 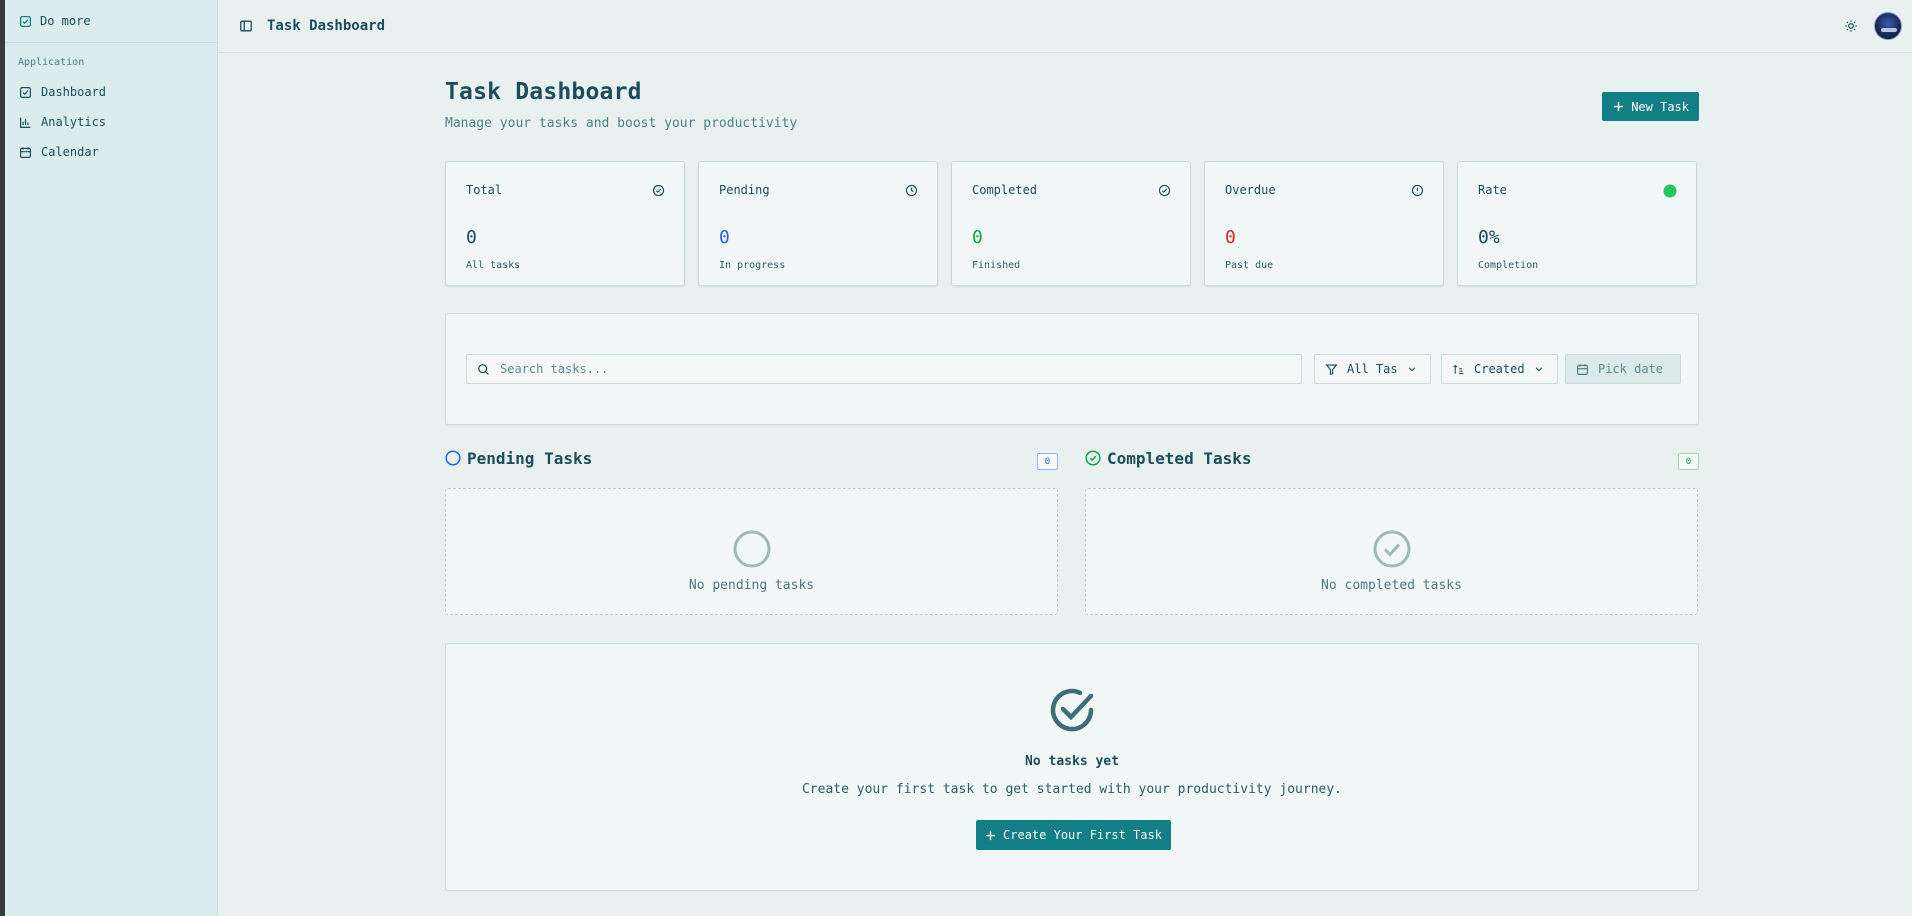 I want to click on new-task-button: New Task, so click(x=1650, y=106).